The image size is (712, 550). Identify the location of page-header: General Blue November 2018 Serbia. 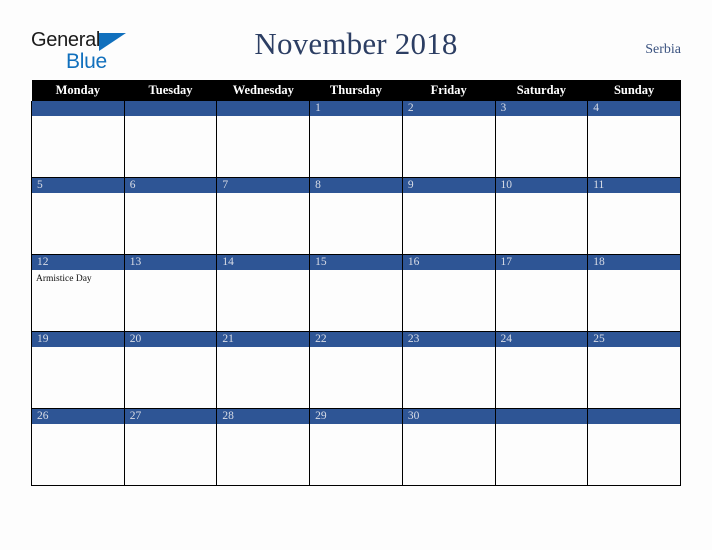
(356, 51).